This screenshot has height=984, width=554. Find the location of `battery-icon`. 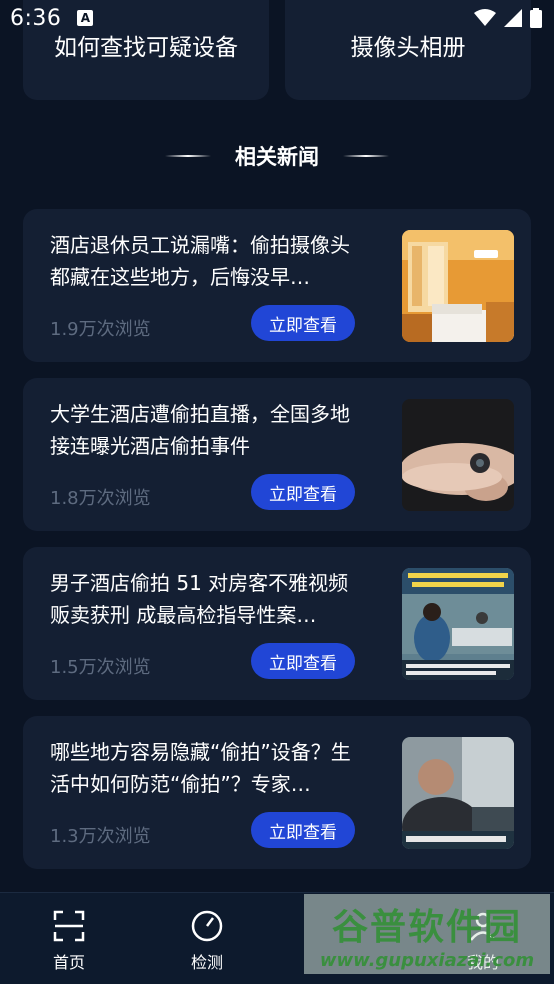

battery-icon is located at coordinates (536, 18).